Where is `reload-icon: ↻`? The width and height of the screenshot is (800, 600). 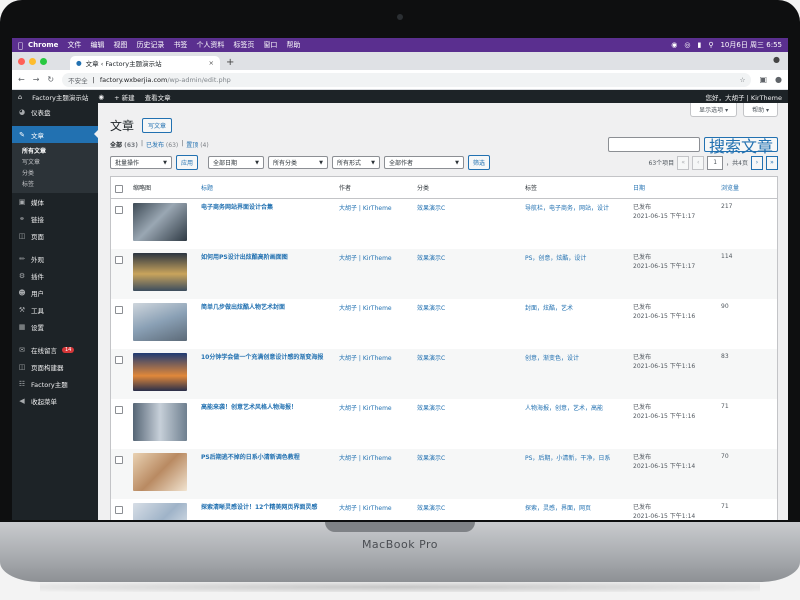 reload-icon: ↻ is located at coordinates (50, 79).